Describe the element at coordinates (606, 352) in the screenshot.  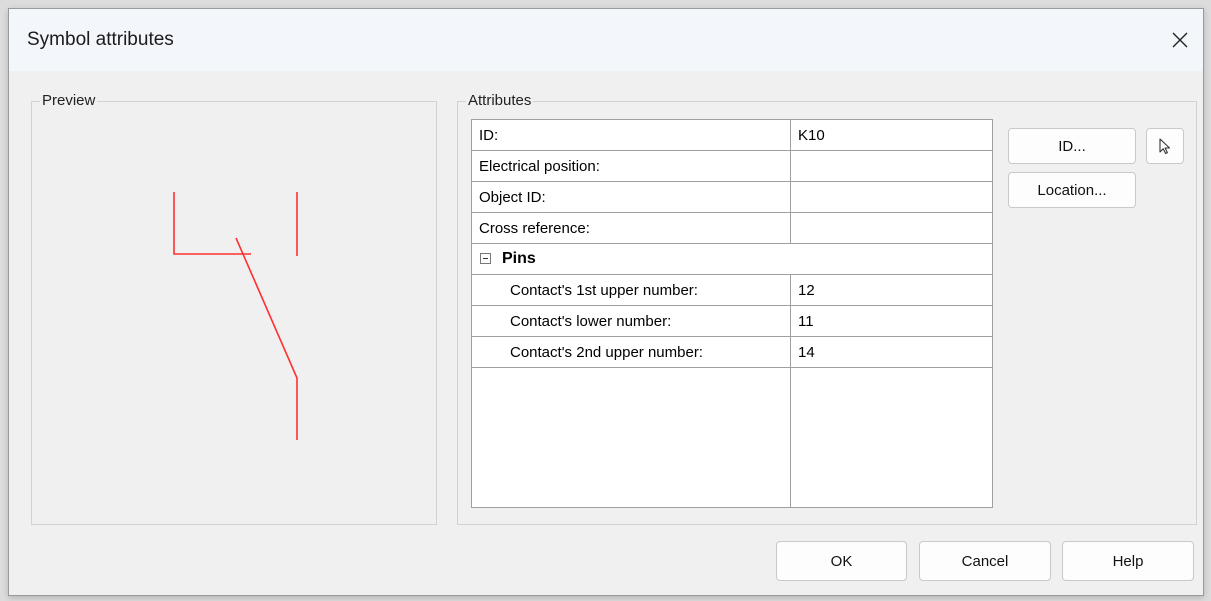
I see `attribute-name: Contact's 2nd upper number:` at that location.